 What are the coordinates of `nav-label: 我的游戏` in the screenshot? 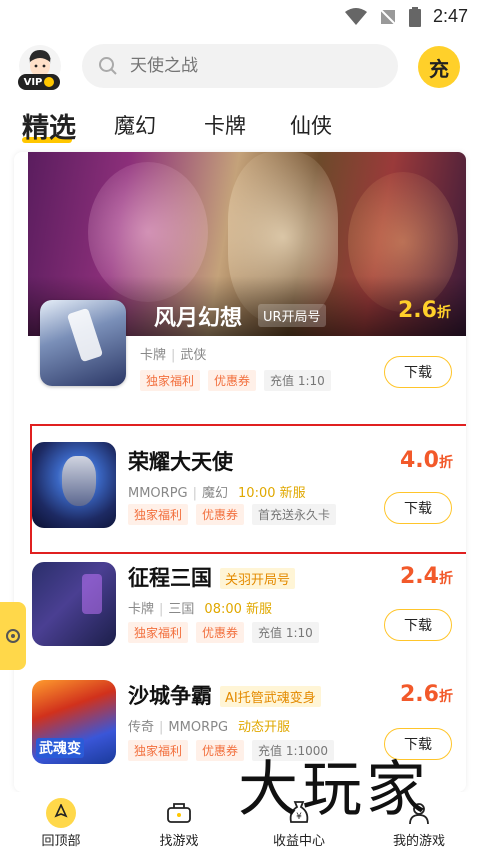 It's located at (418, 841).